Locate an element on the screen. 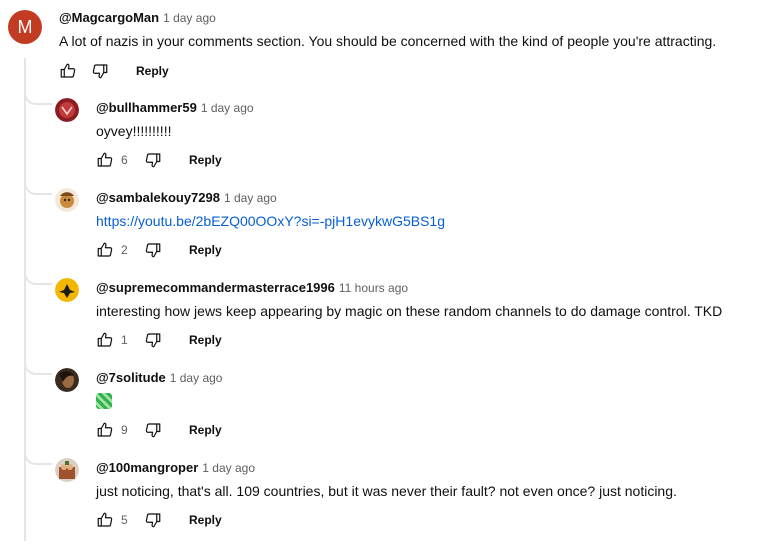 The height and width of the screenshot is (546, 762). comment-actions: 2 Reply is located at coordinates (158, 250).